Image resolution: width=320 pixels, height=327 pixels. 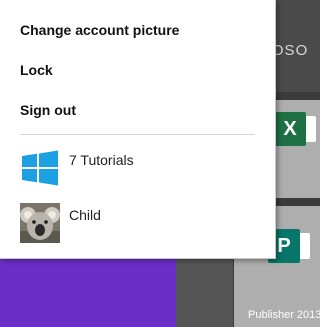 What do you see at coordinates (48, 110) in the screenshot?
I see `sign-out-item: Sign out` at bounding box center [48, 110].